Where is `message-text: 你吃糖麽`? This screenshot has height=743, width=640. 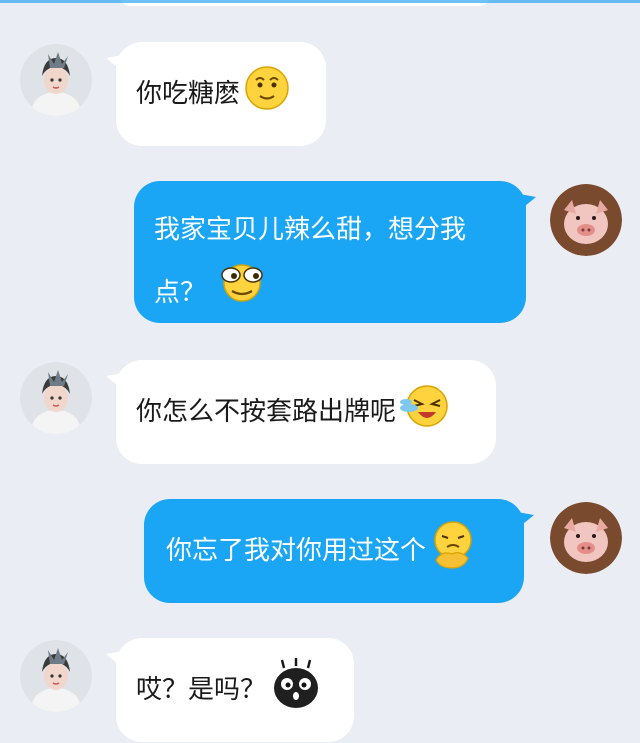 message-text: 你吃糖麽 is located at coordinates (188, 94).